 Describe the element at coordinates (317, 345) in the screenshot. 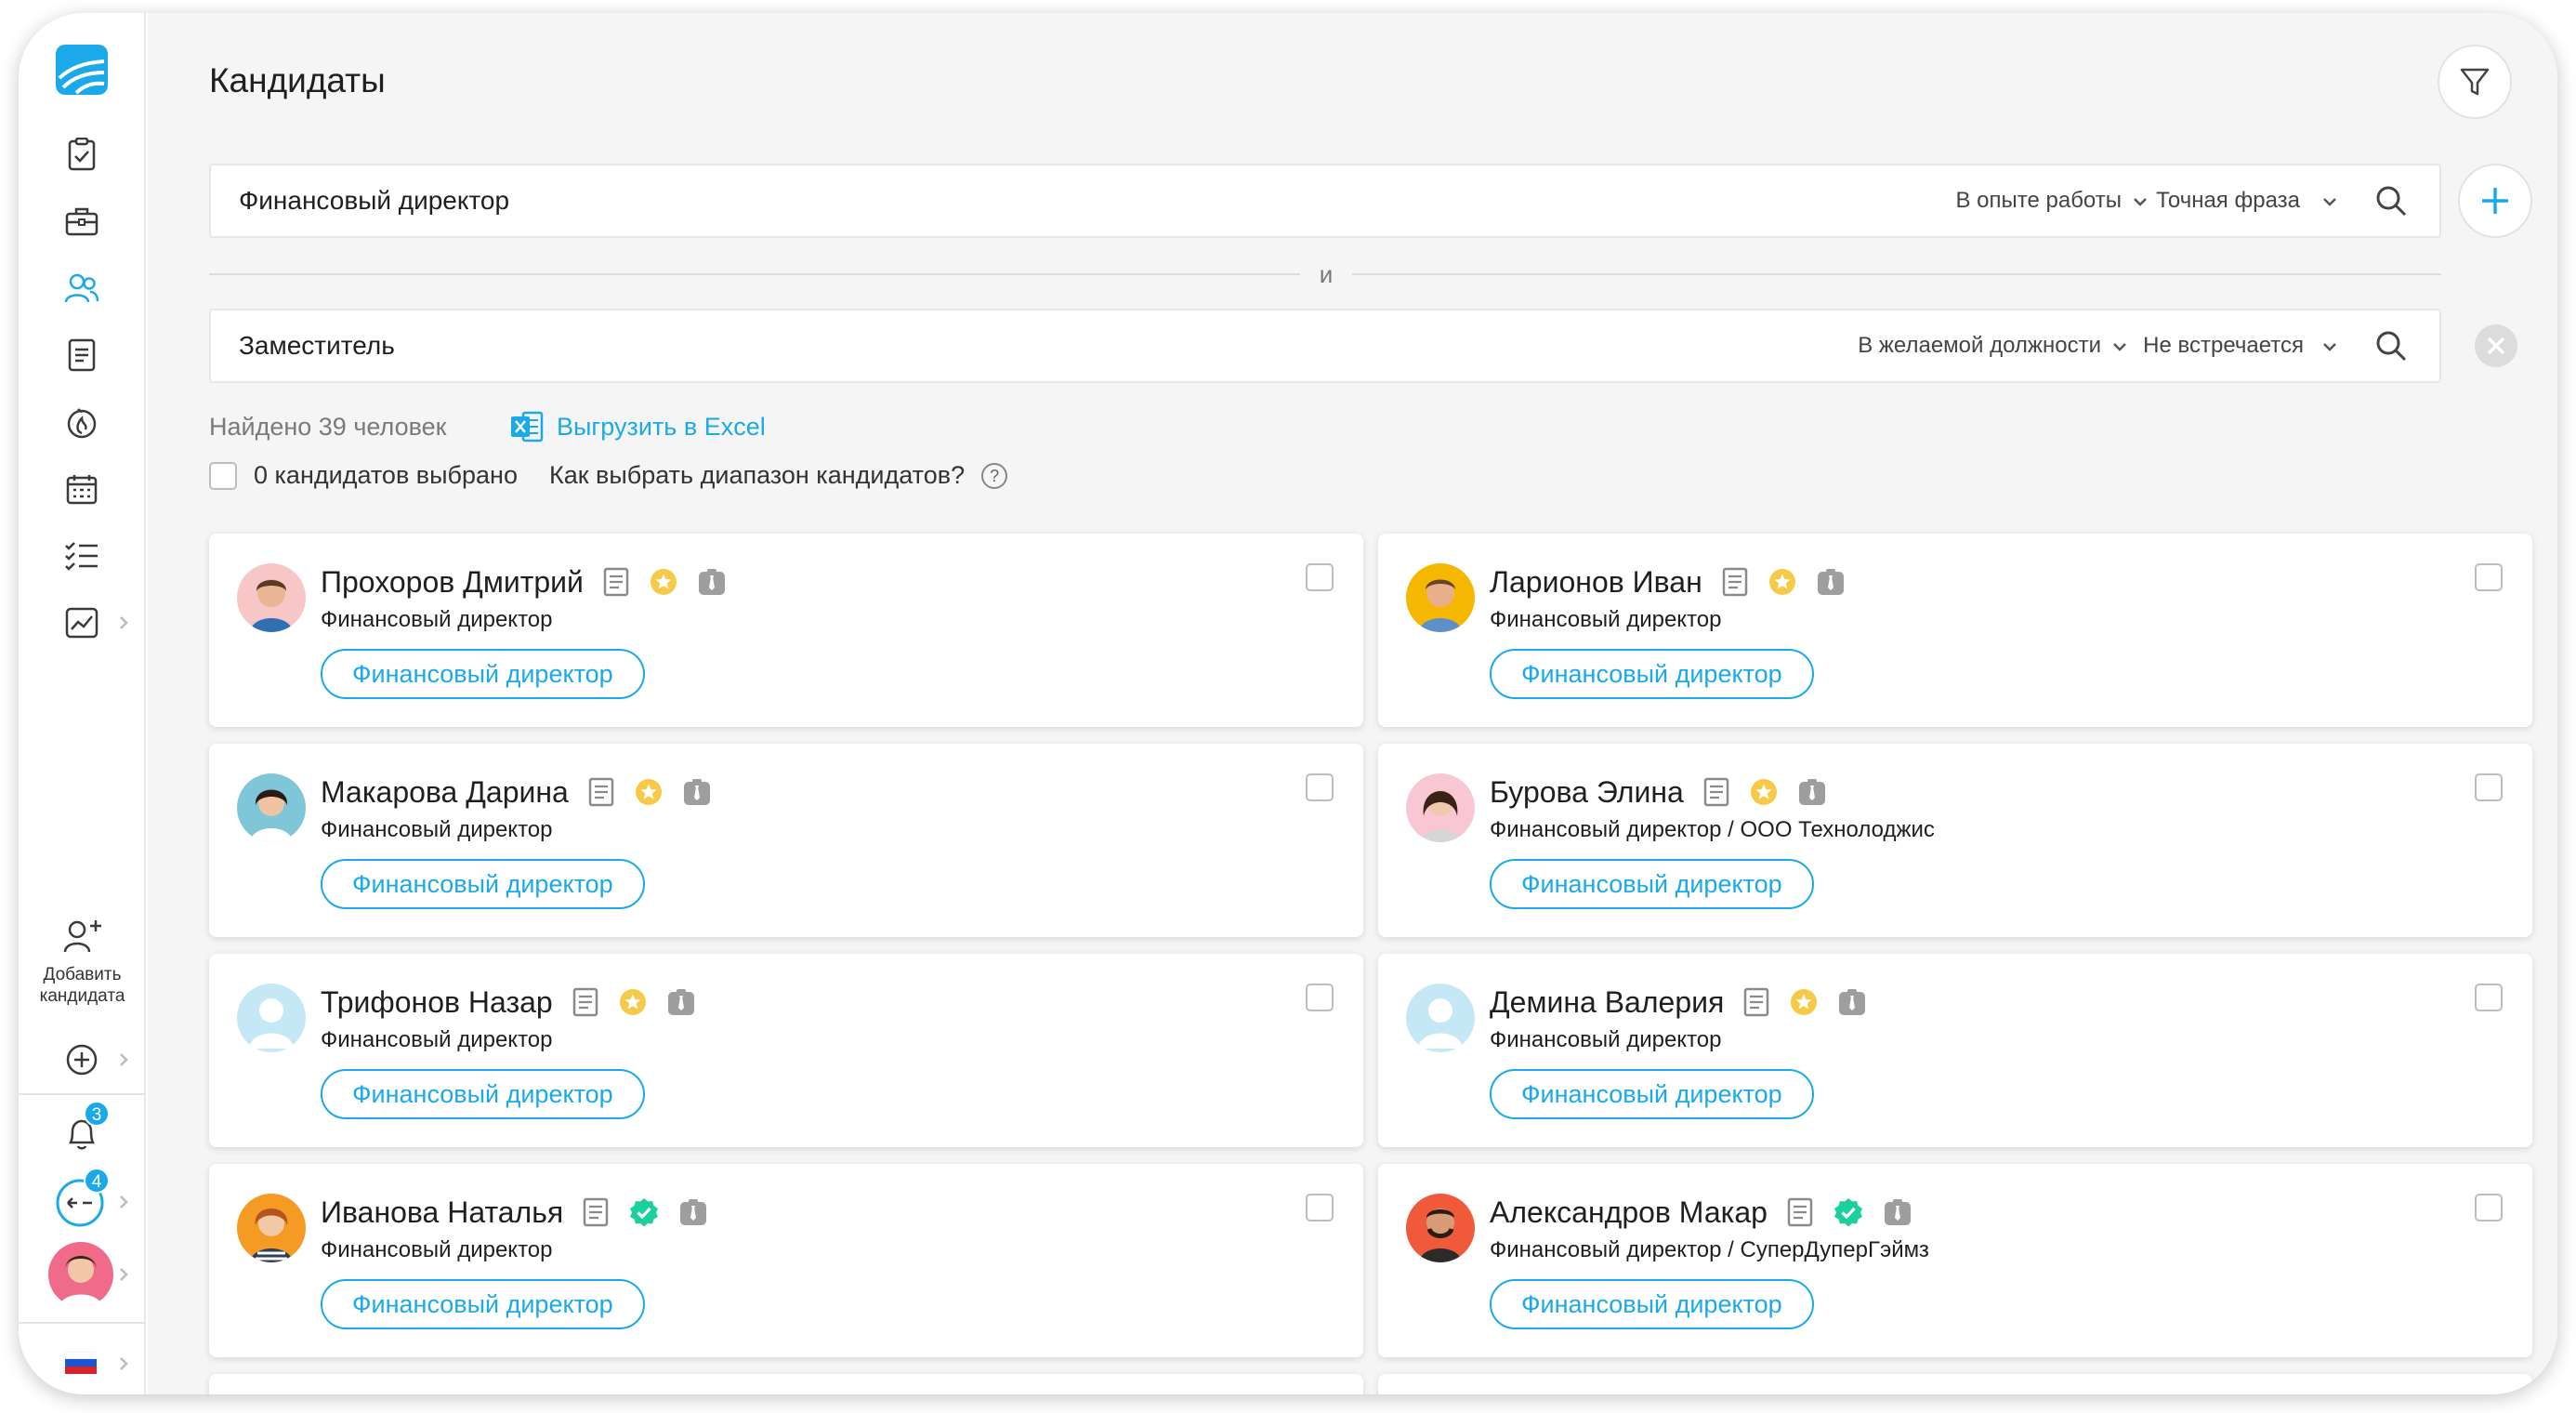

I see `search-query-input: Заместитель` at that location.